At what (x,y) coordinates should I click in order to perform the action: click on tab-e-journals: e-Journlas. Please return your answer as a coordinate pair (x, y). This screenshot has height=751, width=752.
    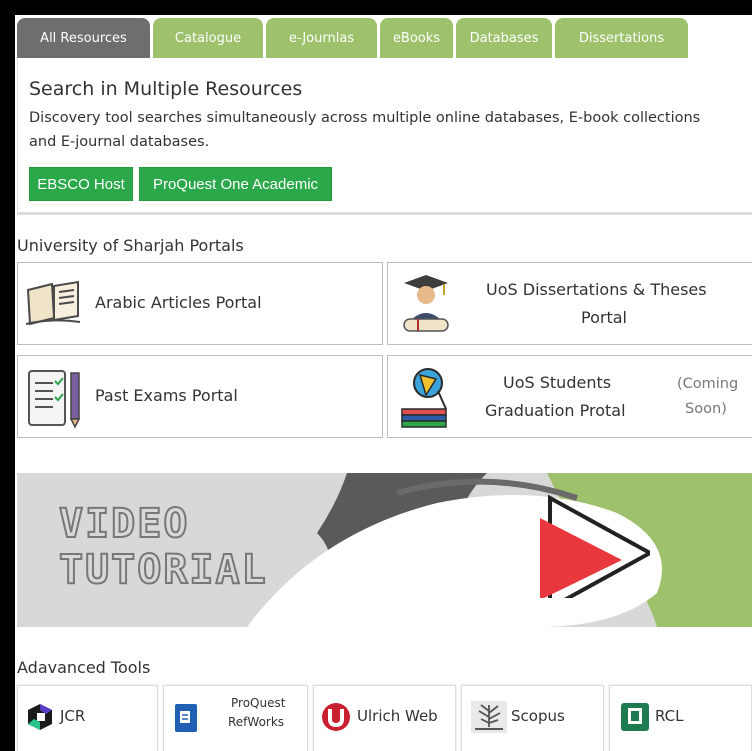
    Looking at the image, I should click on (321, 38).